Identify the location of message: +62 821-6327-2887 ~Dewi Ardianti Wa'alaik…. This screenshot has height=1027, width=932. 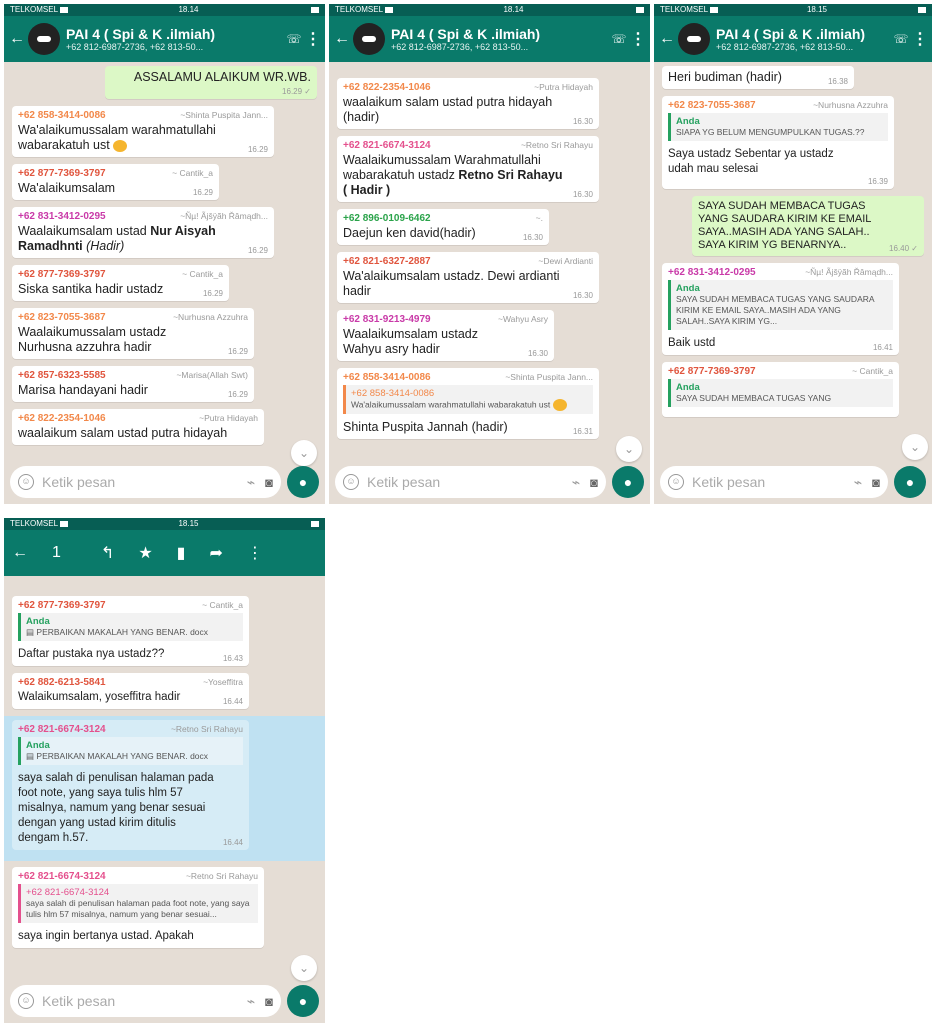
(468, 277).